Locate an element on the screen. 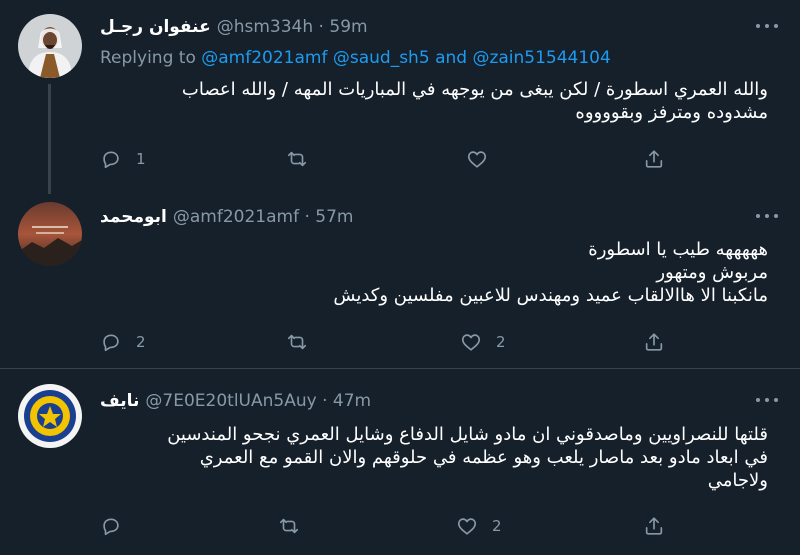 This screenshot has height=555, width=800. mention-link: @saud_sh5 is located at coordinates (381, 58).